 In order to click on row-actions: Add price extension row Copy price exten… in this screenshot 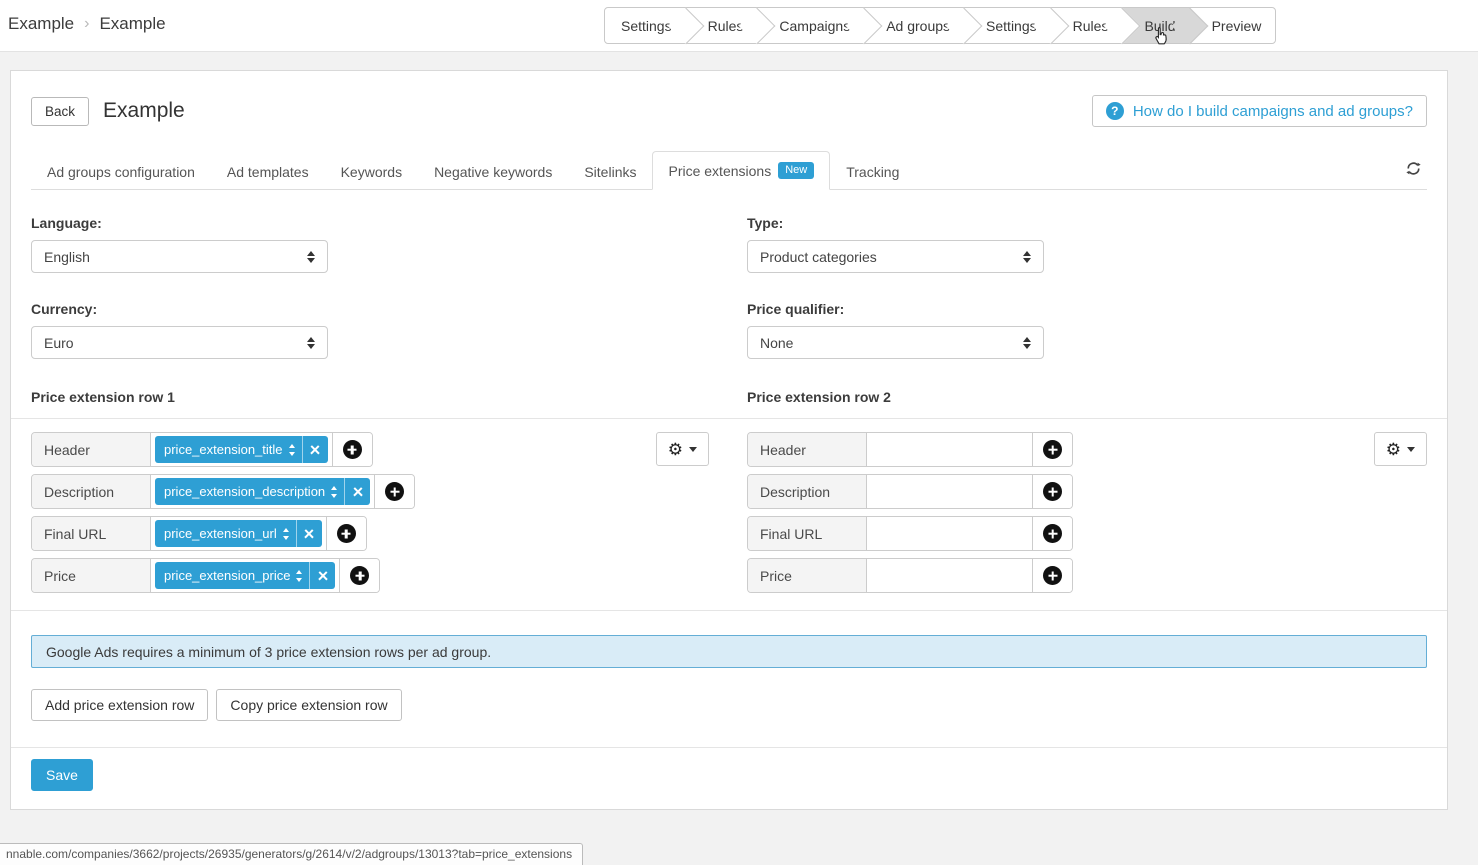, I will do `click(729, 705)`.